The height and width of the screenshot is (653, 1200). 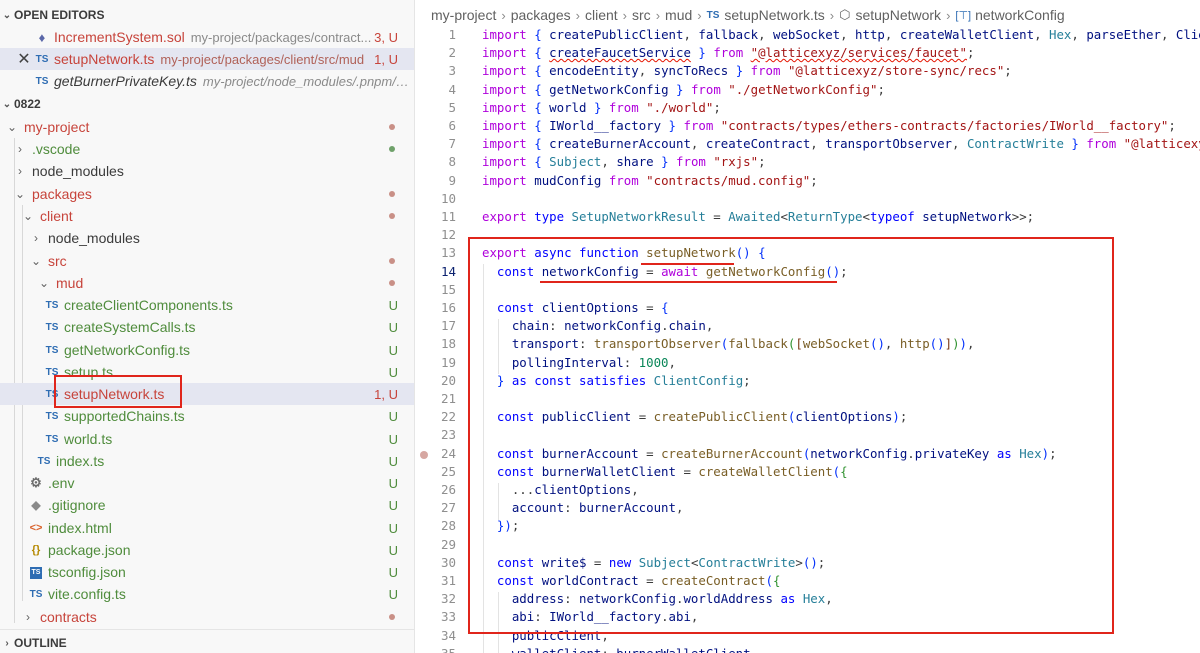 I want to click on tree-folder-mud: ⌄ mud, so click(x=207, y=283).